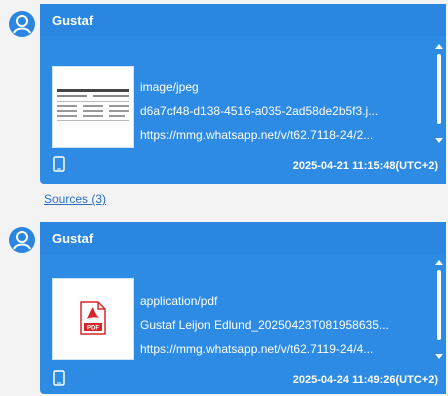 Image resolution: width=448 pixels, height=396 pixels. I want to click on pdf-icon: PDF, so click(93, 318).